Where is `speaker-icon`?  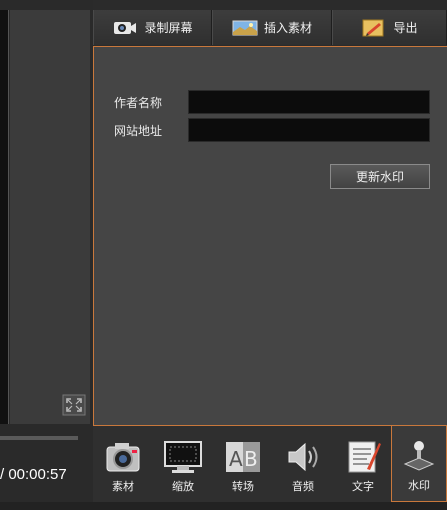
speaker-icon is located at coordinates (303, 457).